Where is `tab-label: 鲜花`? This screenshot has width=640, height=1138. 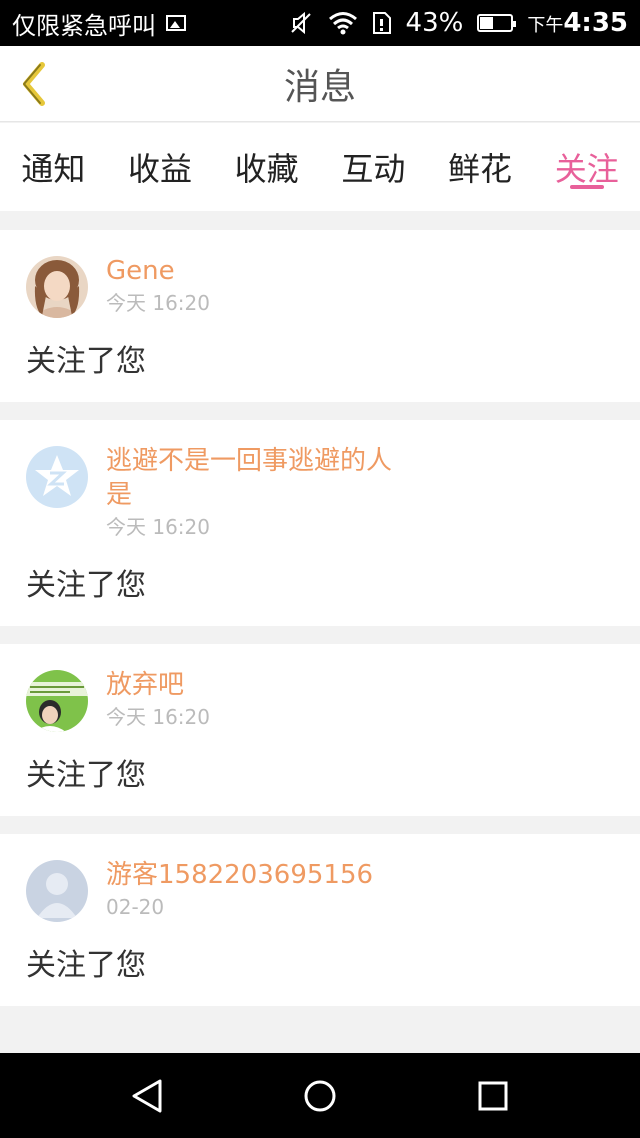 tab-label: 鲜花 is located at coordinates (480, 169).